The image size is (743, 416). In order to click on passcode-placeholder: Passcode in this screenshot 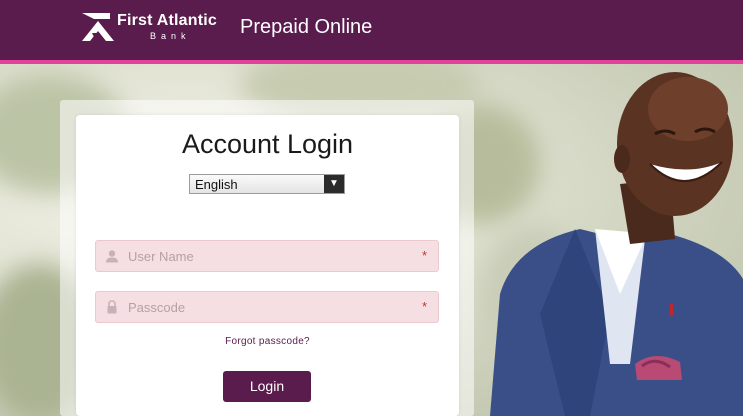, I will do `click(157, 307)`.